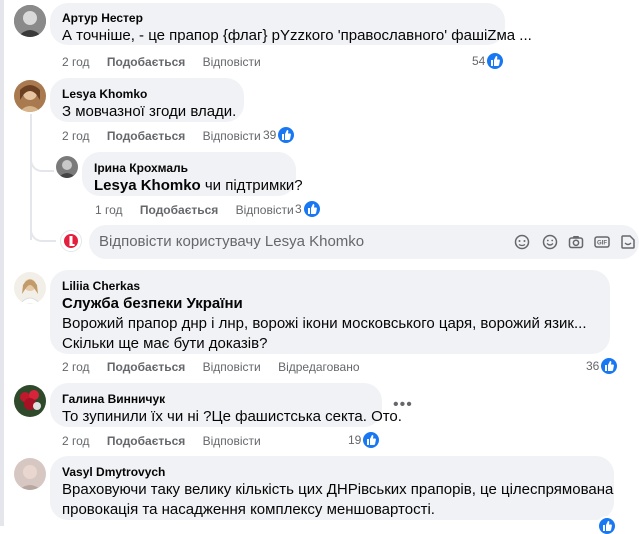  Describe the element at coordinates (550, 242) in the screenshot. I see `emoji-icon` at that location.